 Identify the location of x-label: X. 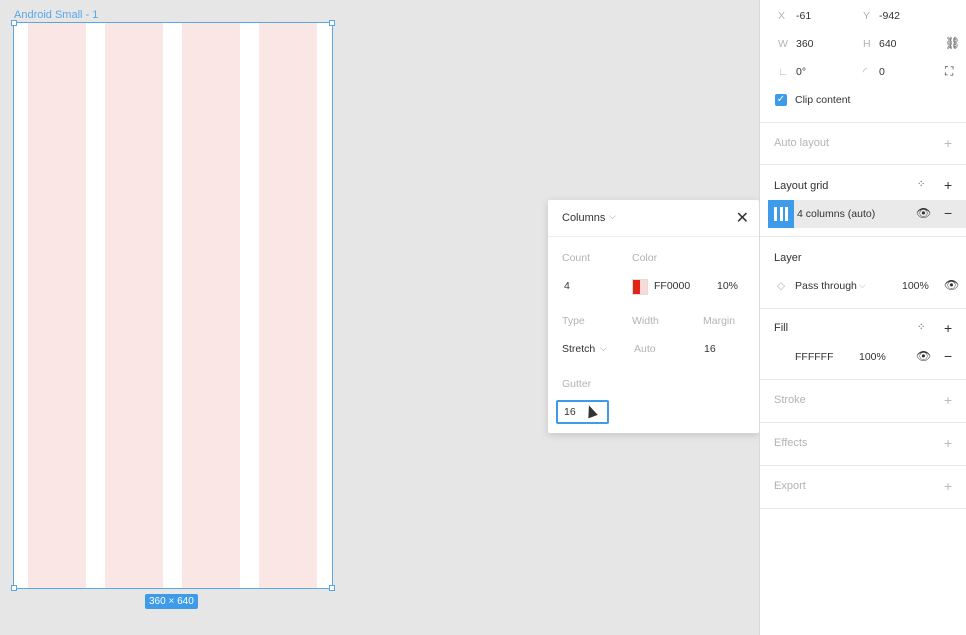
(782, 16).